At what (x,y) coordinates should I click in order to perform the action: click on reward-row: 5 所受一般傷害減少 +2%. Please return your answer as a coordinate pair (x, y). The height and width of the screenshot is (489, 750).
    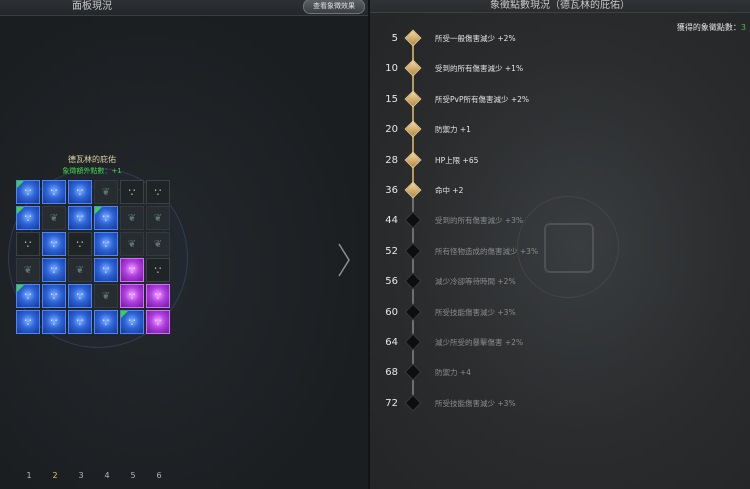
    Looking at the image, I should click on (560, 38).